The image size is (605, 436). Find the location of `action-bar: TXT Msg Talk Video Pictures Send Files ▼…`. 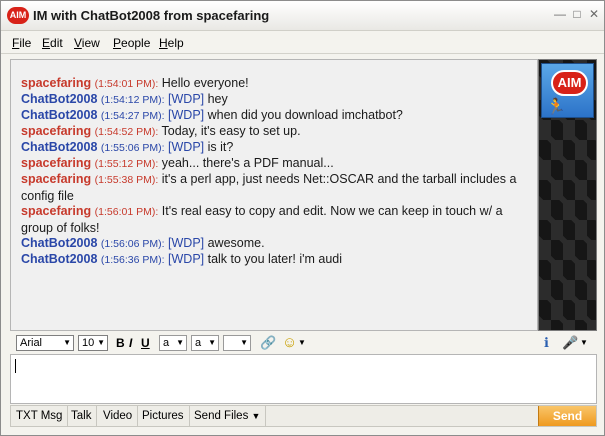

action-bar: TXT Msg Talk Video Pictures Send Files ▼… is located at coordinates (303, 416).